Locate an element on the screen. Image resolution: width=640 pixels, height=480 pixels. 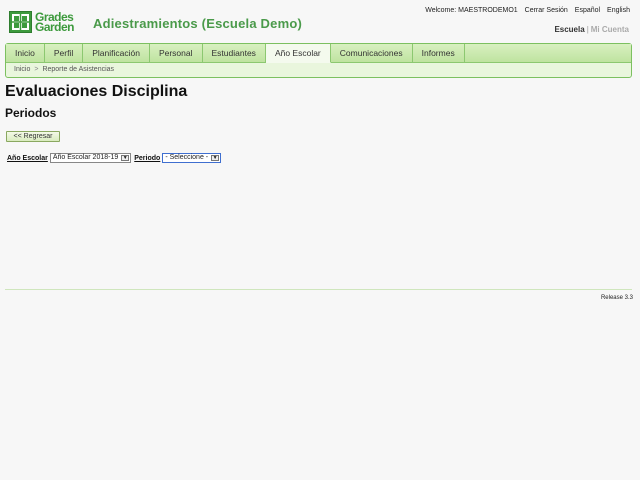
tab-personal: Personal is located at coordinates (176, 53).